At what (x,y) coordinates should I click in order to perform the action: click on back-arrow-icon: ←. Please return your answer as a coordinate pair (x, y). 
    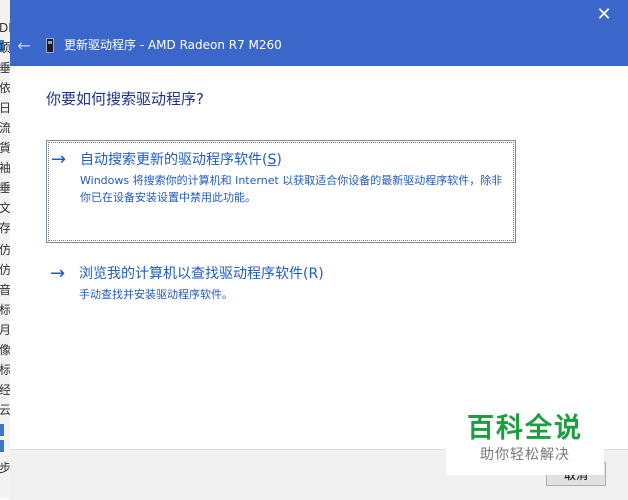
    Looking at the image, I should click on (24, 45).